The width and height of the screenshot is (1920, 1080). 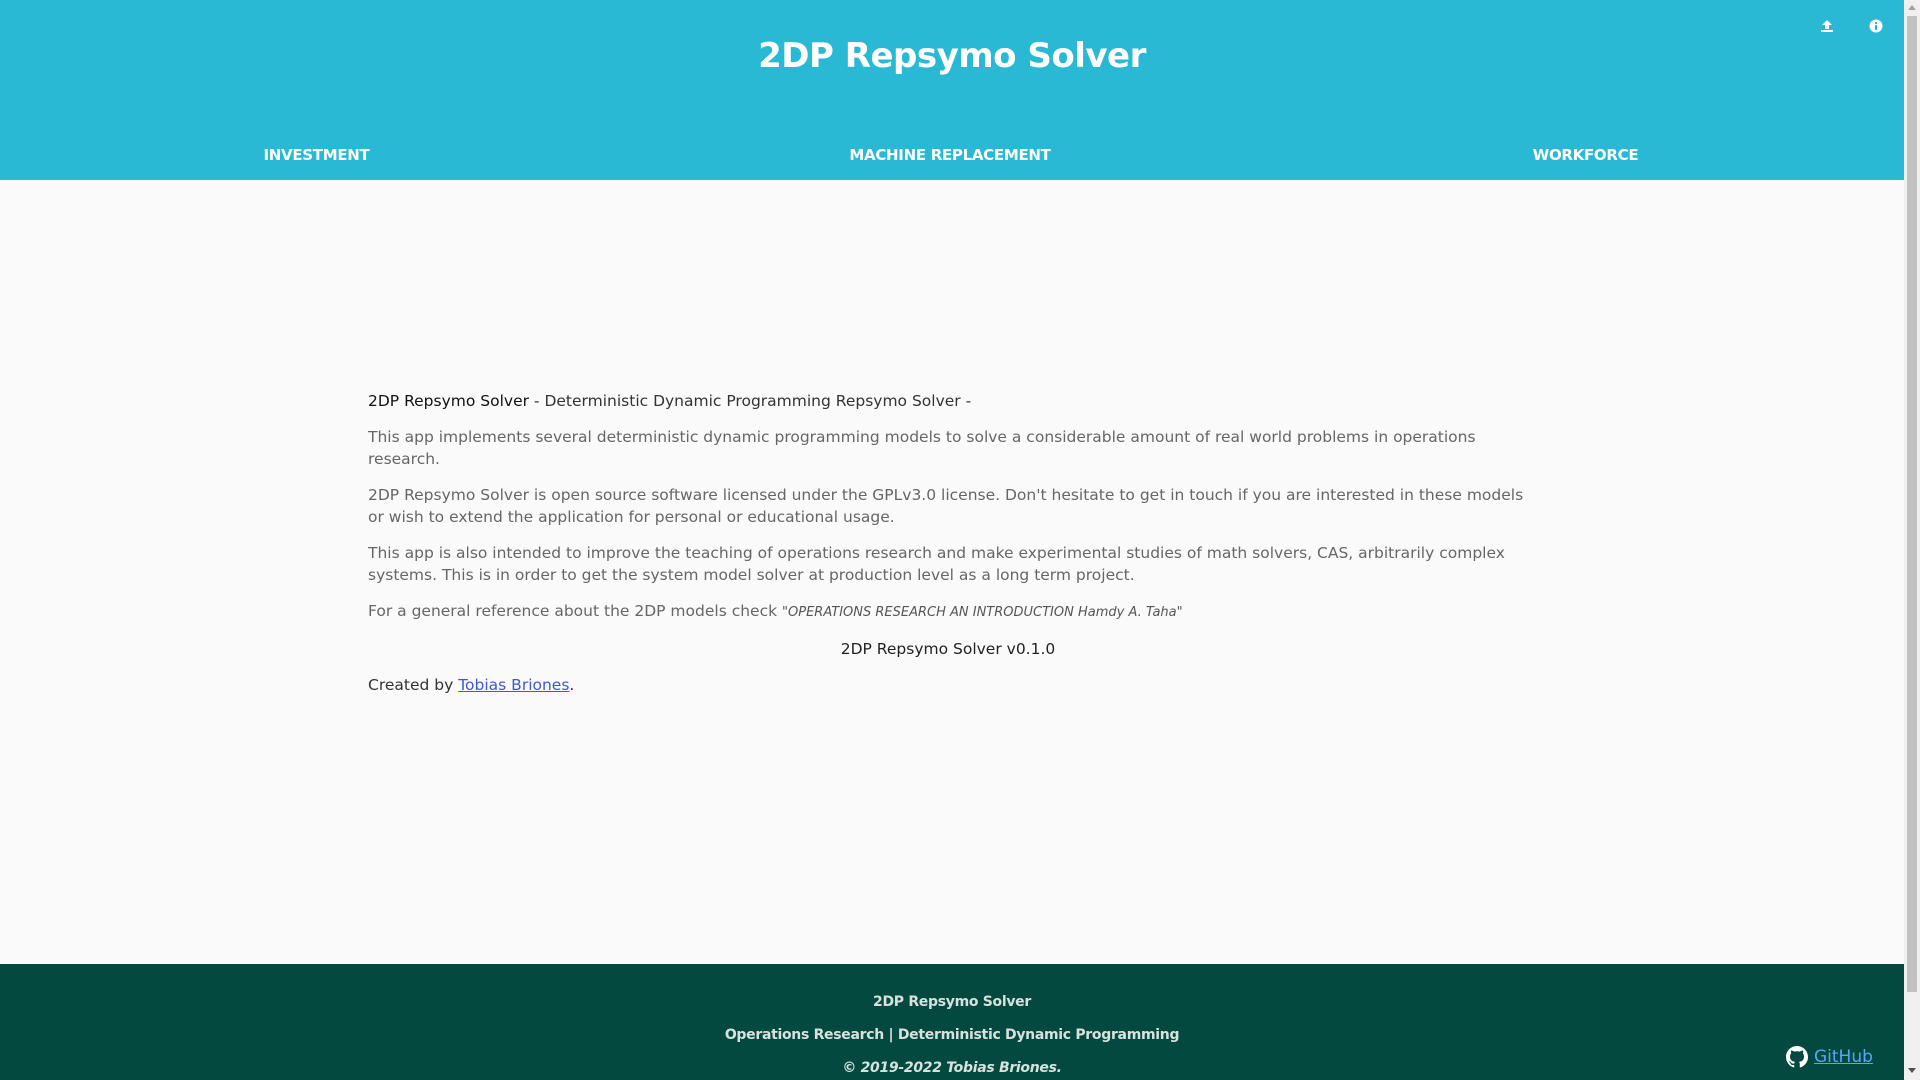 What do you see at coordinates (1585, 154) in the screenshot?
I see `tab-workforce: WORKFORCE` at bounding box center [1585, 154].